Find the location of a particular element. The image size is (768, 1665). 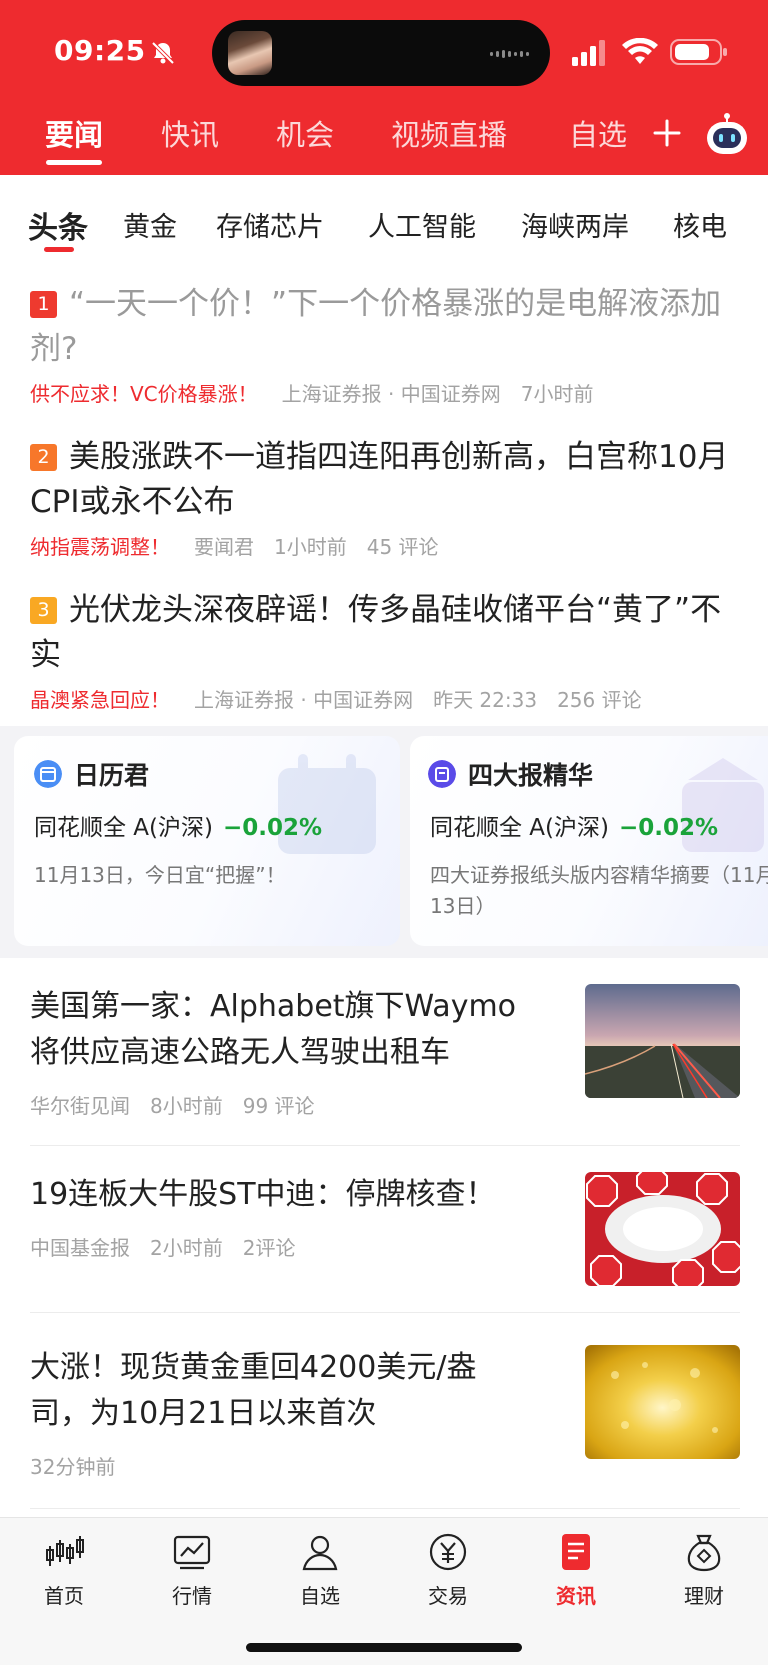

tab-zixuan: 自选 is located at coordinates (598, 133).